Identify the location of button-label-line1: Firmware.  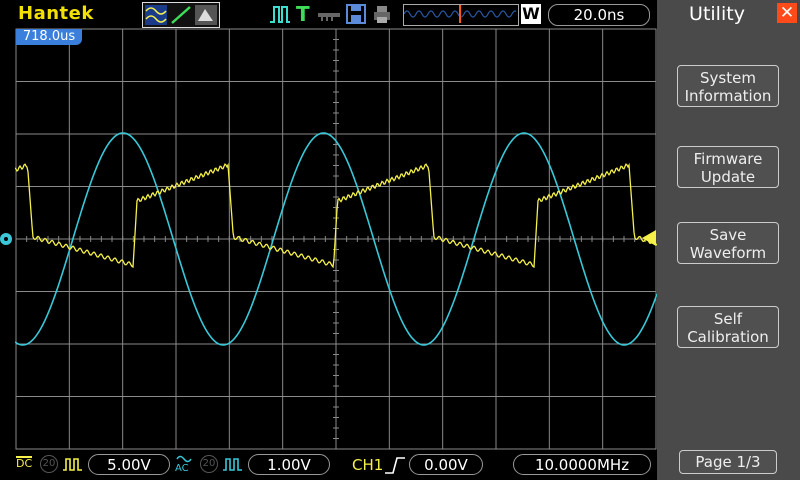
(728, 159).